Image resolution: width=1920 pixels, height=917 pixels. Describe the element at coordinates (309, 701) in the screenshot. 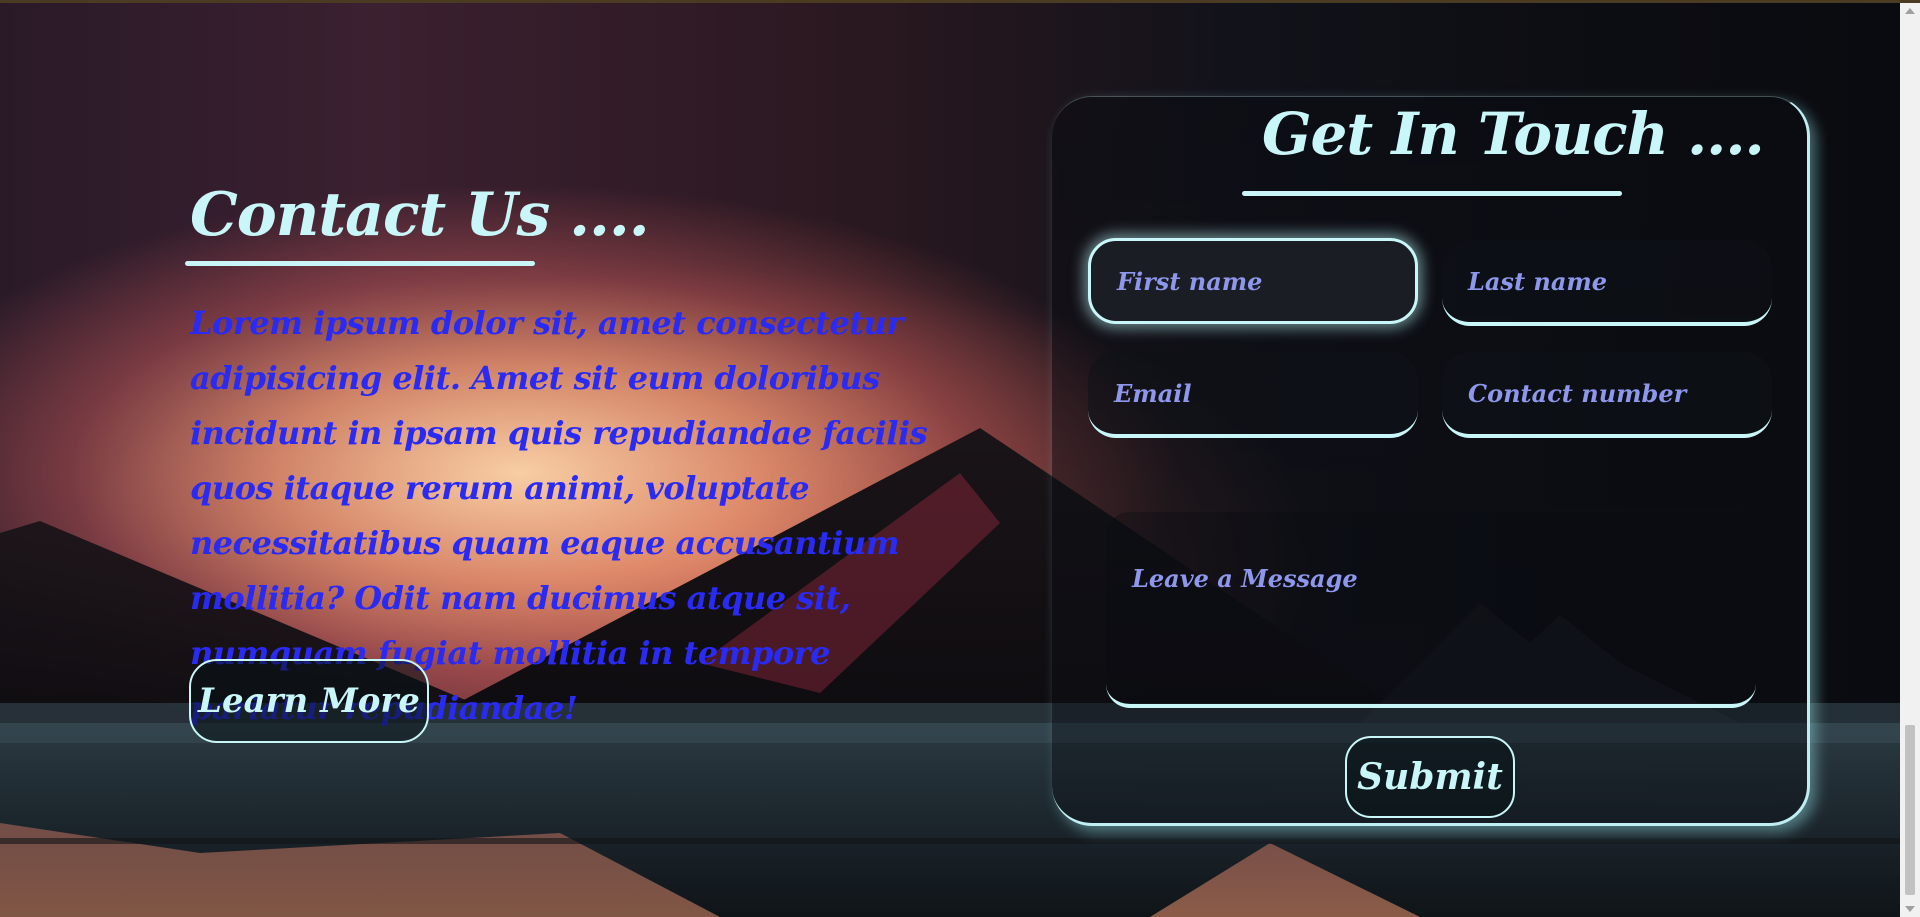

I see `learn-more-button: Learn More` at that location.